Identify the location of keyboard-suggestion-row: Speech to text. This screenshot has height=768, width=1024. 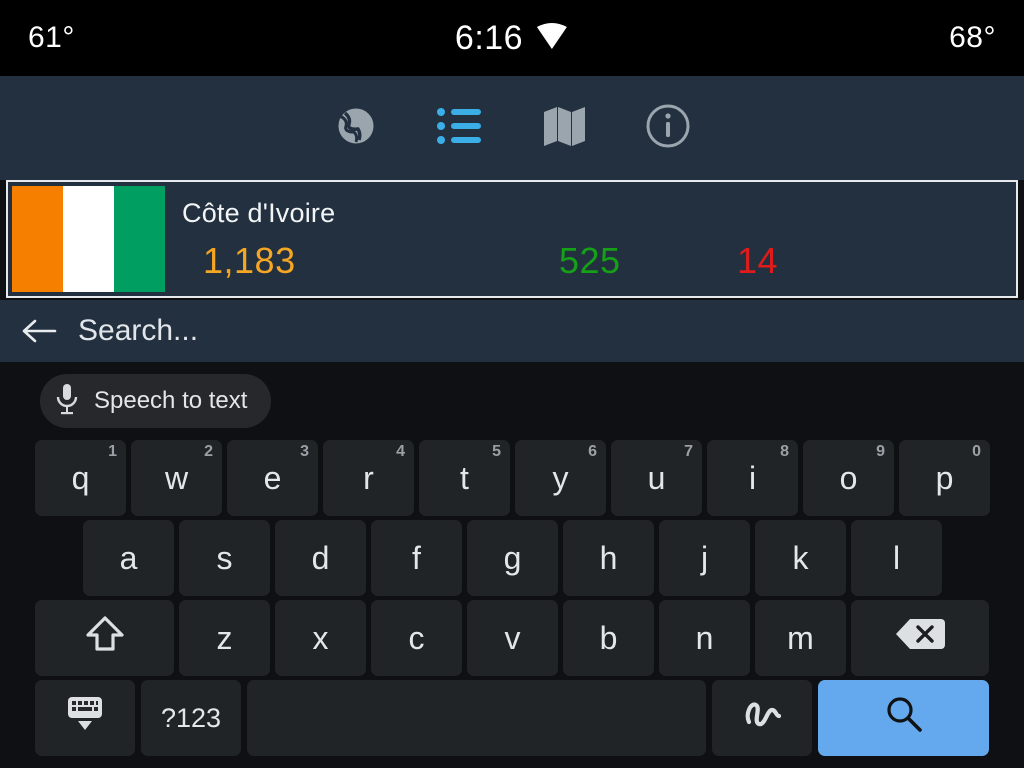
(512, 401).